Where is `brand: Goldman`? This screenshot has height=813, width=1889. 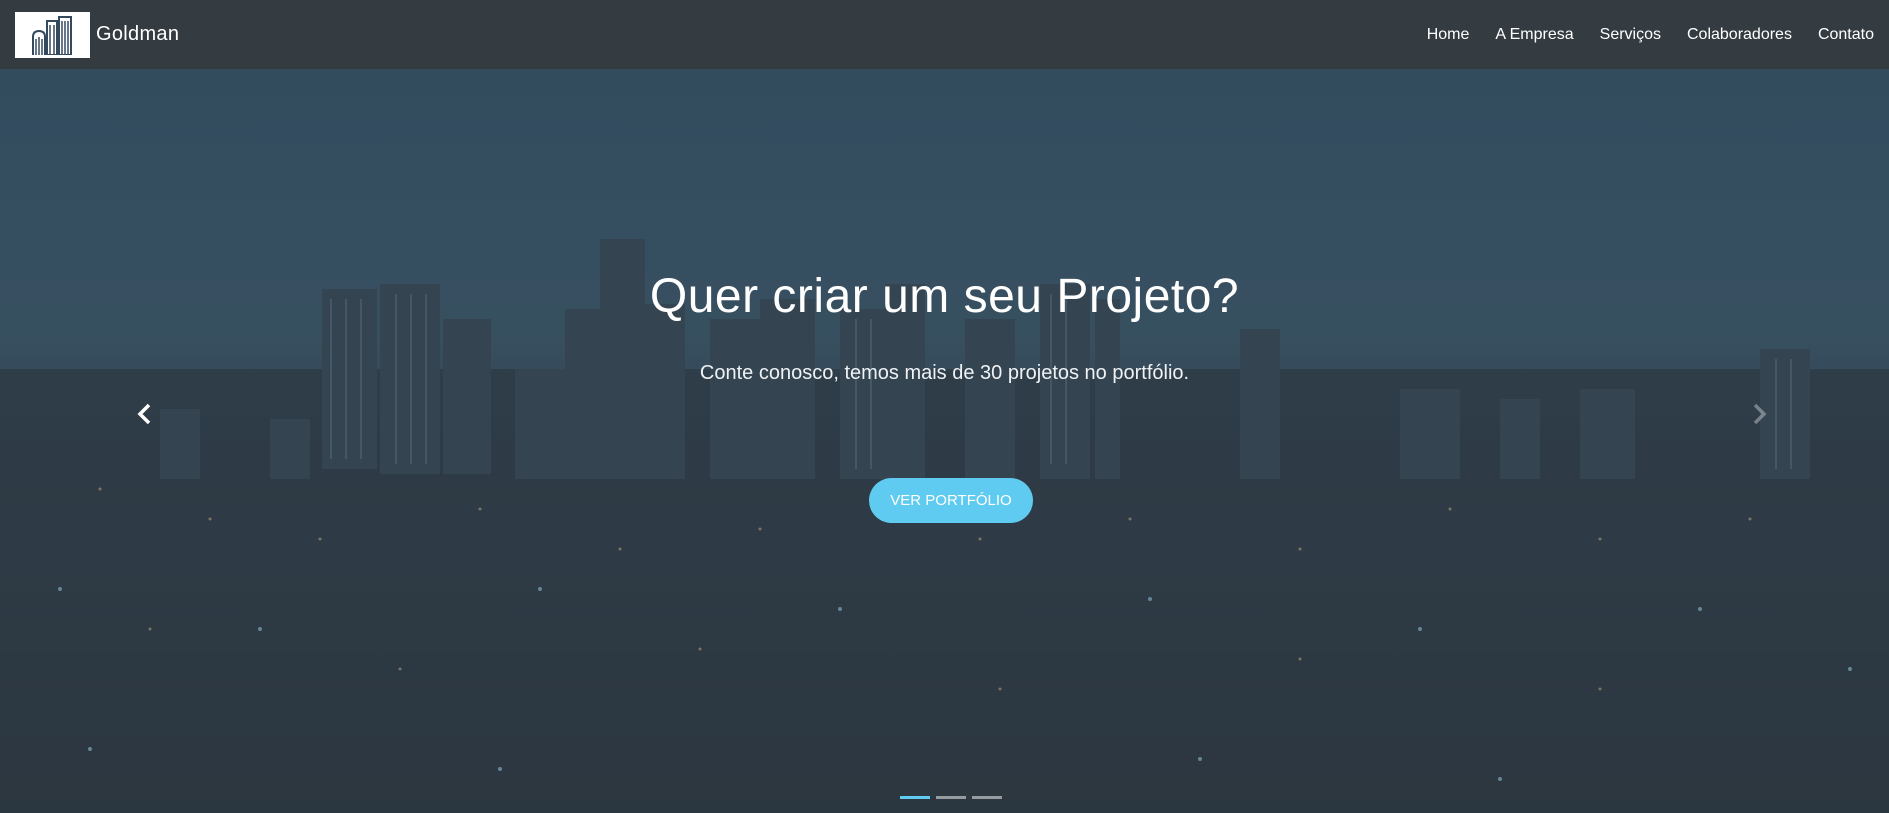
brand: Goldman is located at coordinates (97, 34).